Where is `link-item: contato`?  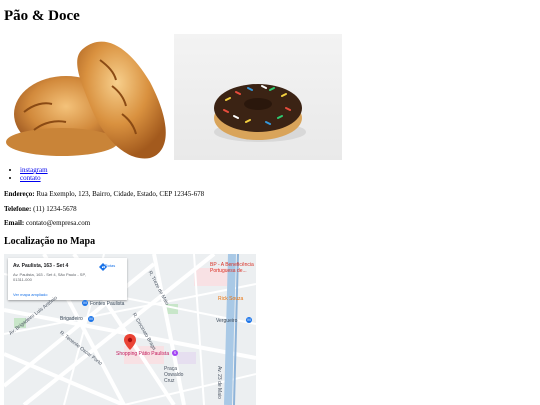 link-item: contato is located at coordinates (34, 178).